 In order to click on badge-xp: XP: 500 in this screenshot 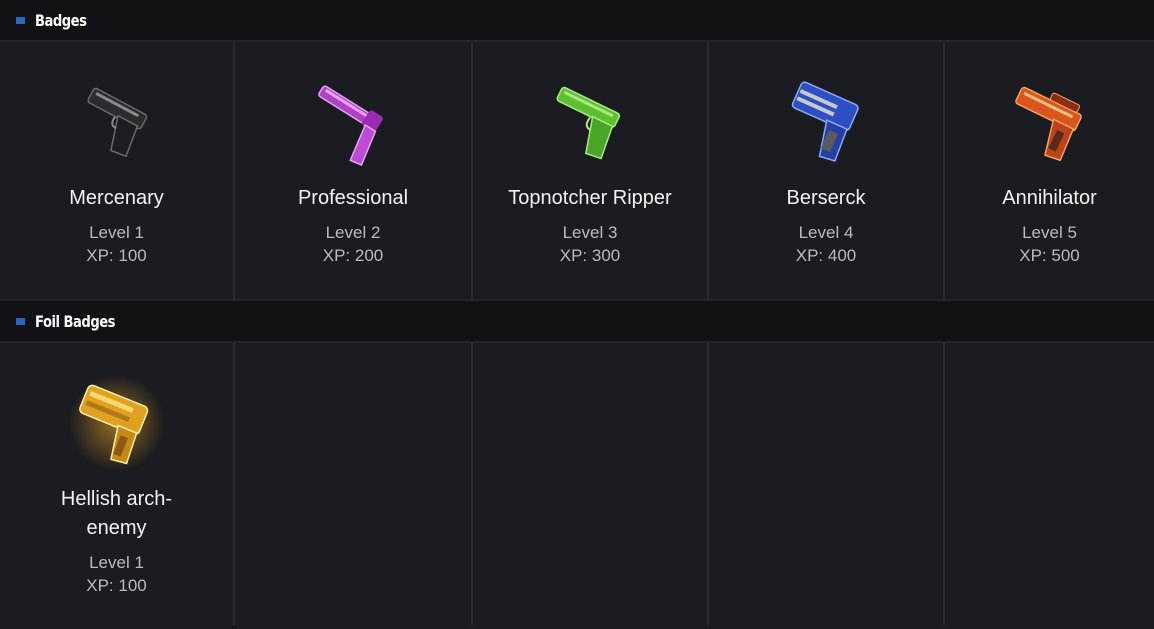, I will do `click(1049, 255)`.